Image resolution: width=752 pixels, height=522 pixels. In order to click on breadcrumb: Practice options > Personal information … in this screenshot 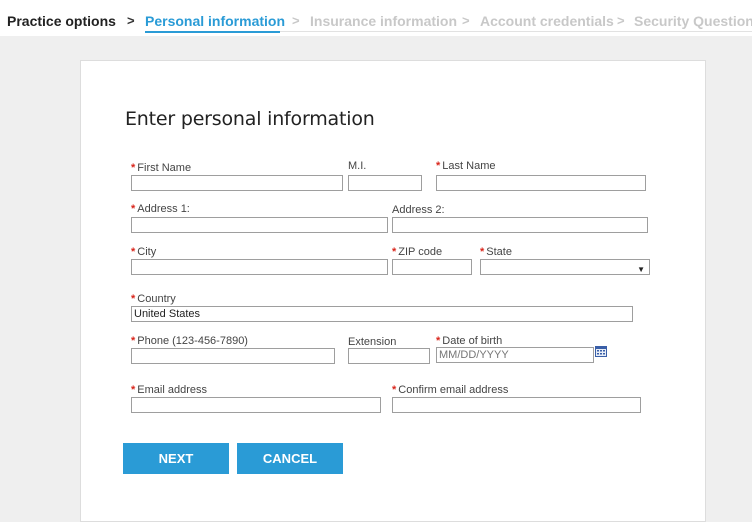, I will do `click(376, 18)`.